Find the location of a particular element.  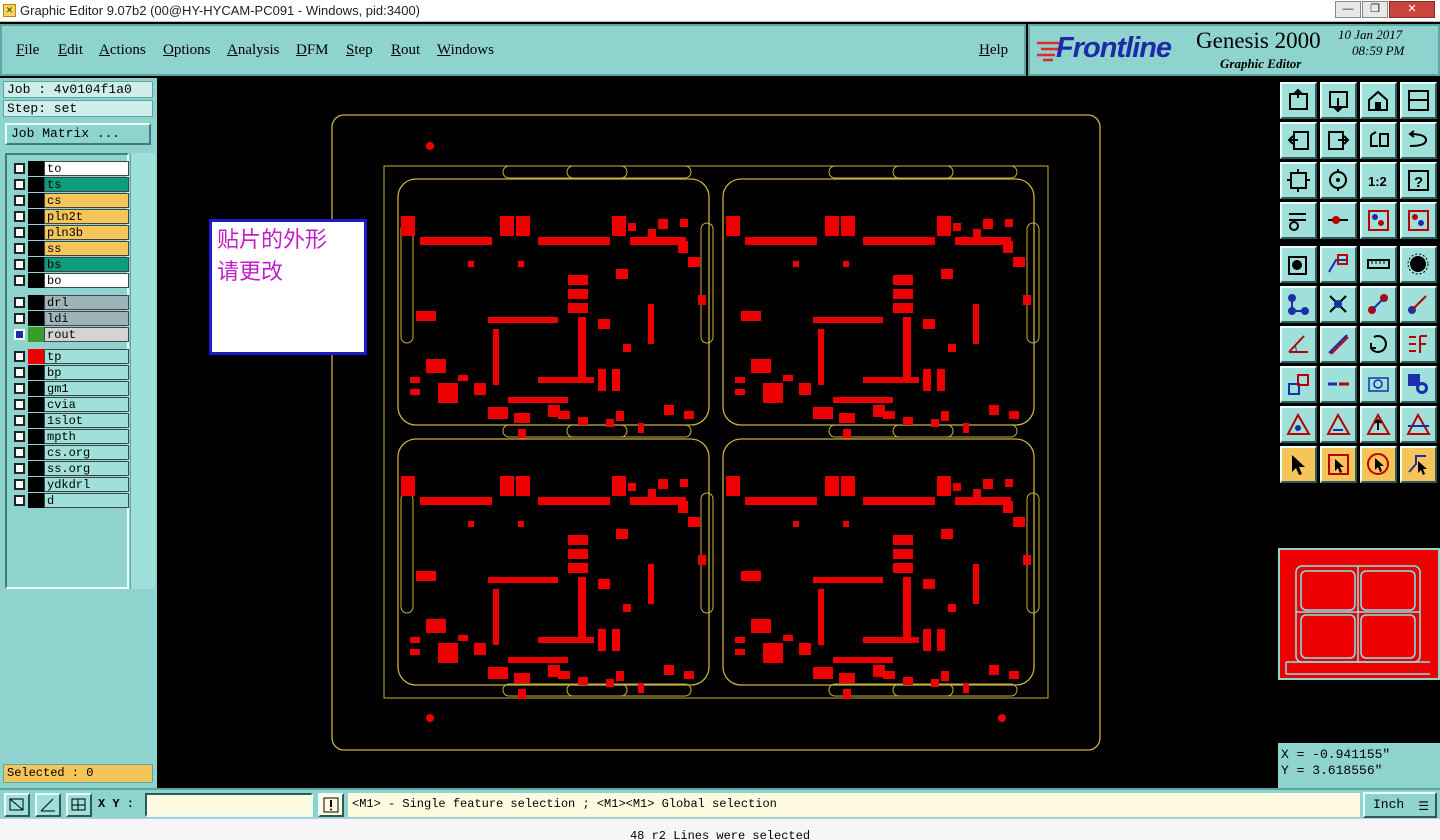

layer-row-bo: bo is located at coordinates (69, 280).